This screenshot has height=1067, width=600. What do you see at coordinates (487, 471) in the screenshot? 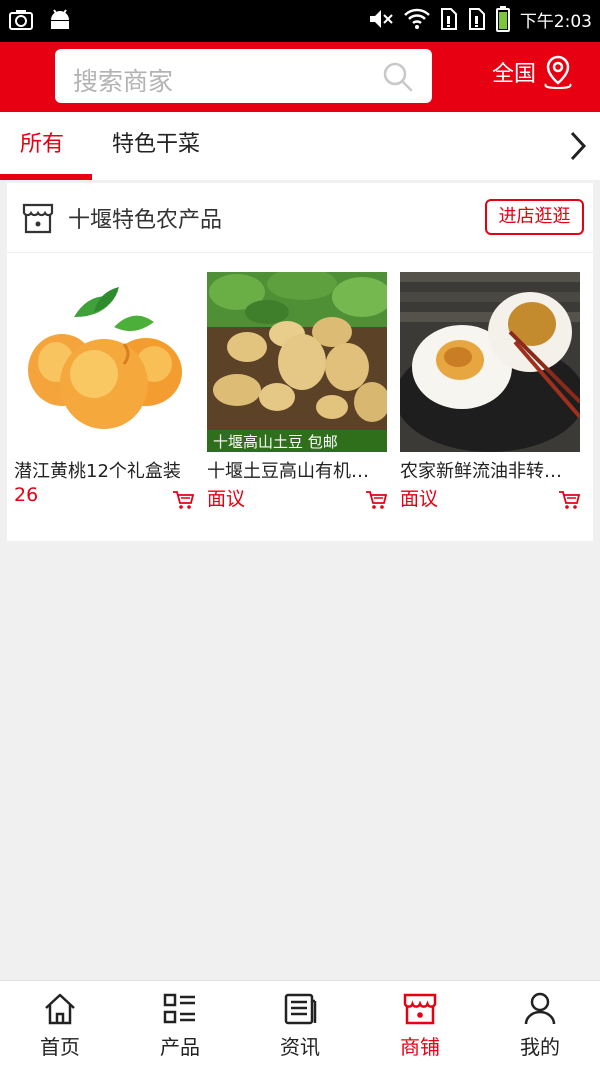
I see `product-name: 农家新鲜流油非转基因咸鸭蛋` at bounding box center [487, 471].